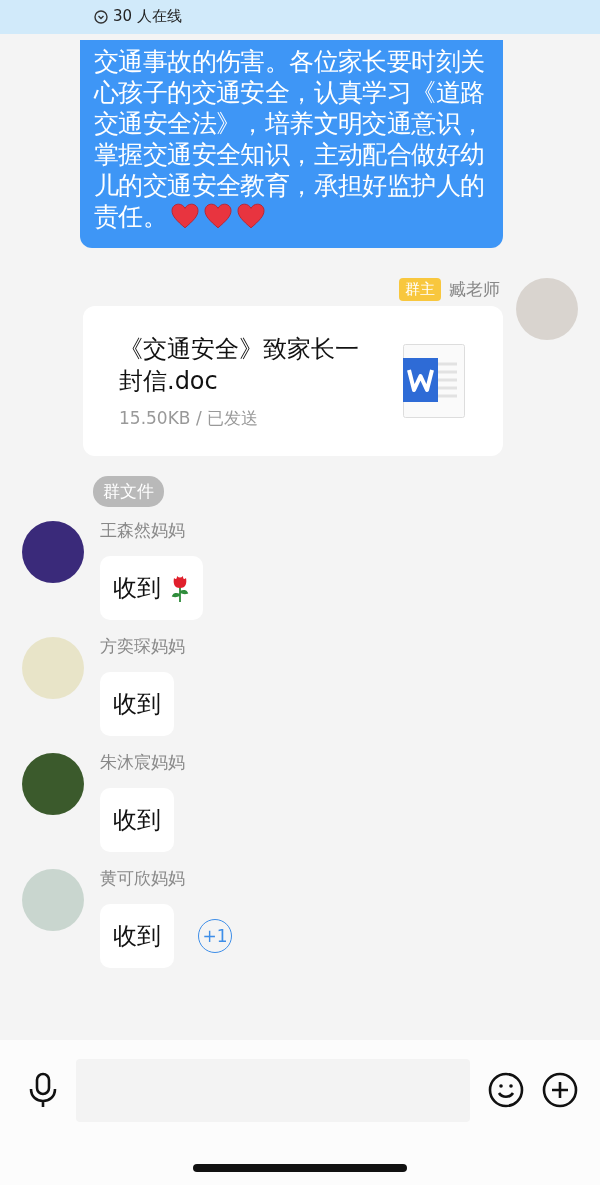 This screenshot has height=1185, width=600. Describe the element at coordinates (434, 381) in the screenshot. I see `word-document-icon` at that location.